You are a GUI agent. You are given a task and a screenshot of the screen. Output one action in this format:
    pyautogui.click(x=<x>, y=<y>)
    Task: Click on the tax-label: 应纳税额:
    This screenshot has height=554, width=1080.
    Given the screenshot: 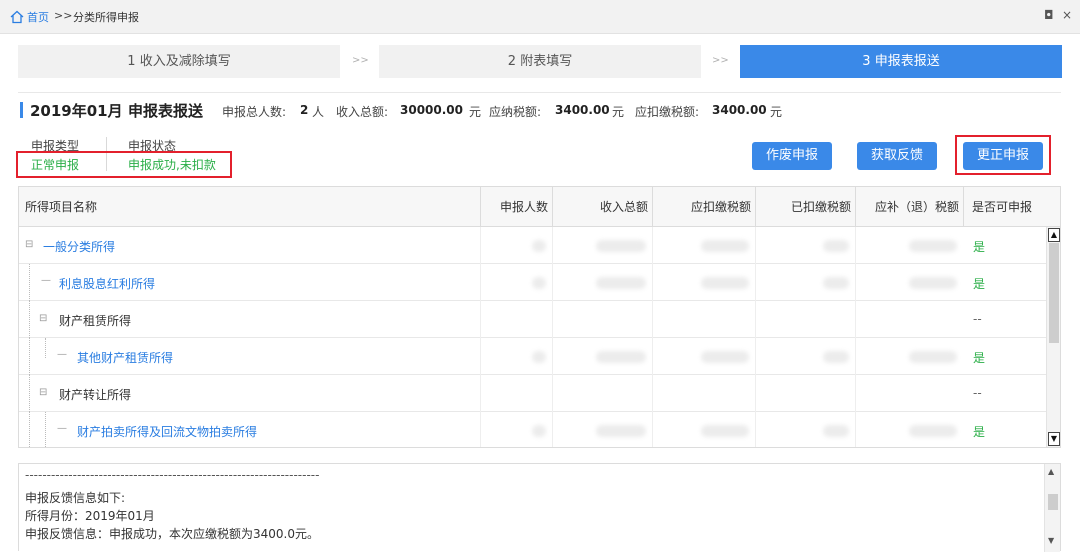 What is the action you would take?
    pyautogui.click(x=515, y=112)
    